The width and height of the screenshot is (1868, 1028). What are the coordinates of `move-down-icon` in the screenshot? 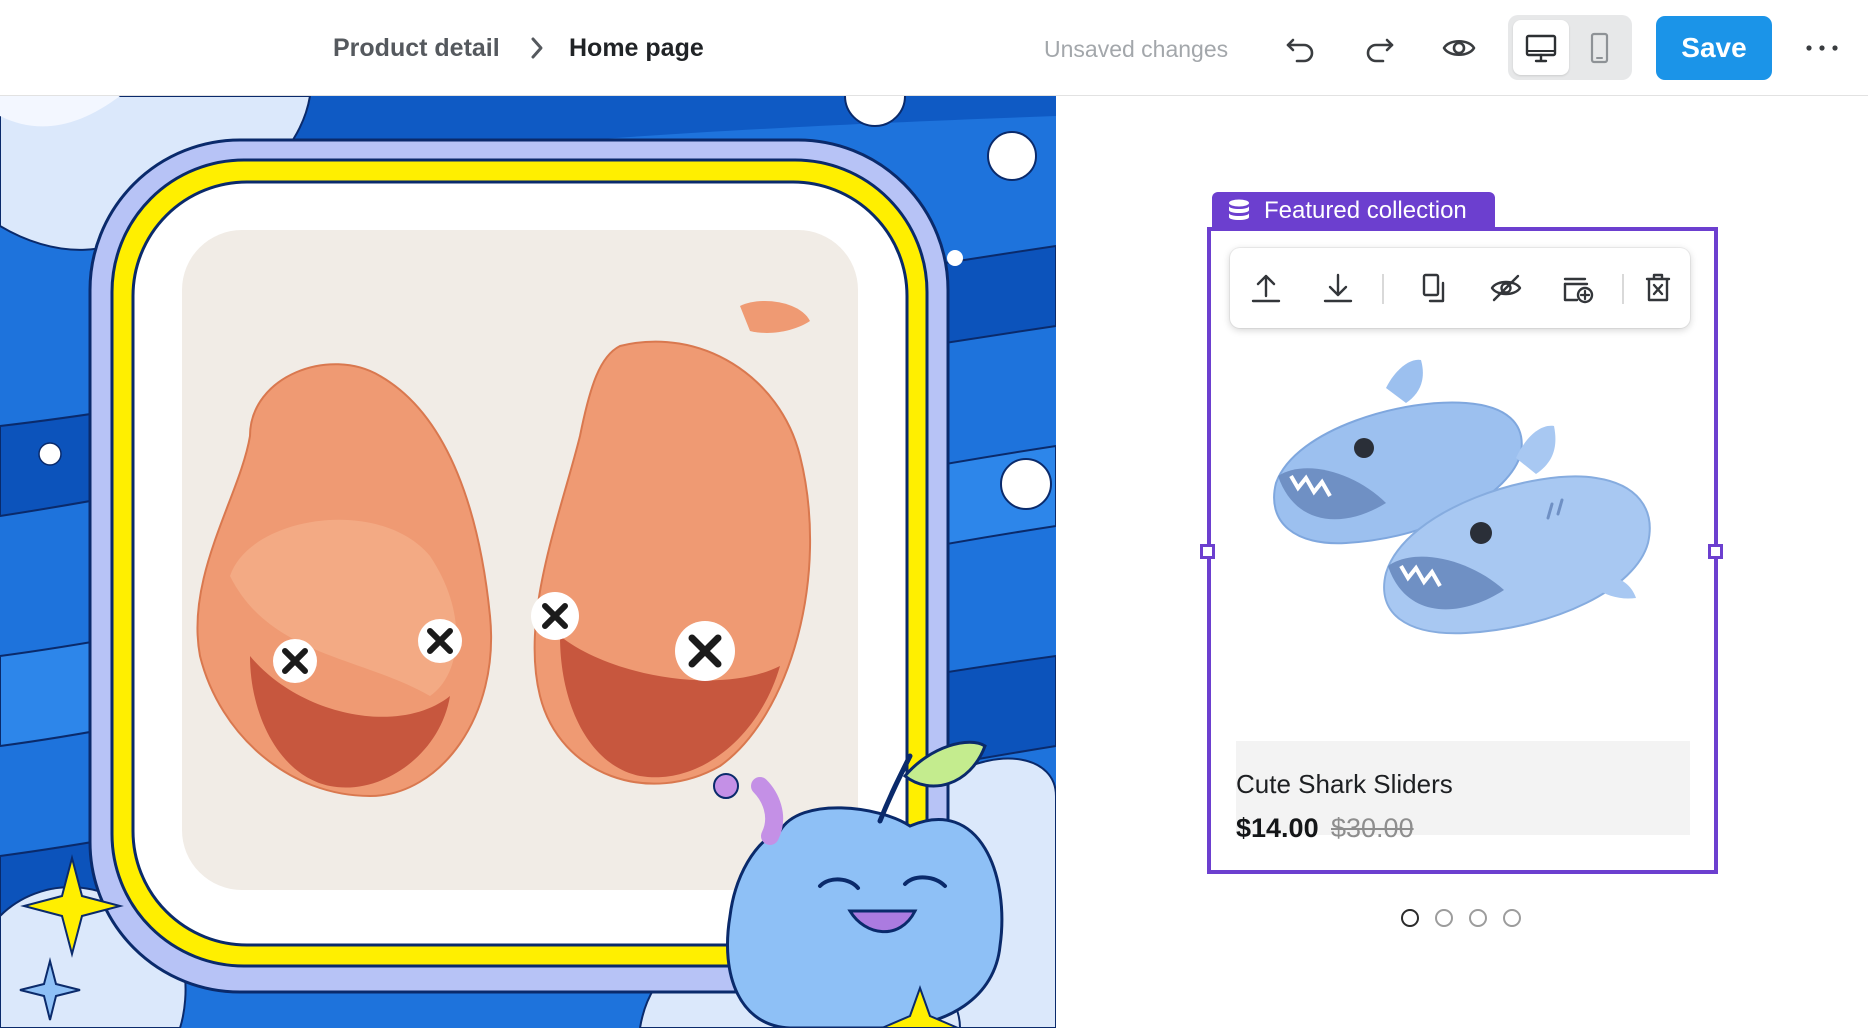 It's located at (1338, 288).